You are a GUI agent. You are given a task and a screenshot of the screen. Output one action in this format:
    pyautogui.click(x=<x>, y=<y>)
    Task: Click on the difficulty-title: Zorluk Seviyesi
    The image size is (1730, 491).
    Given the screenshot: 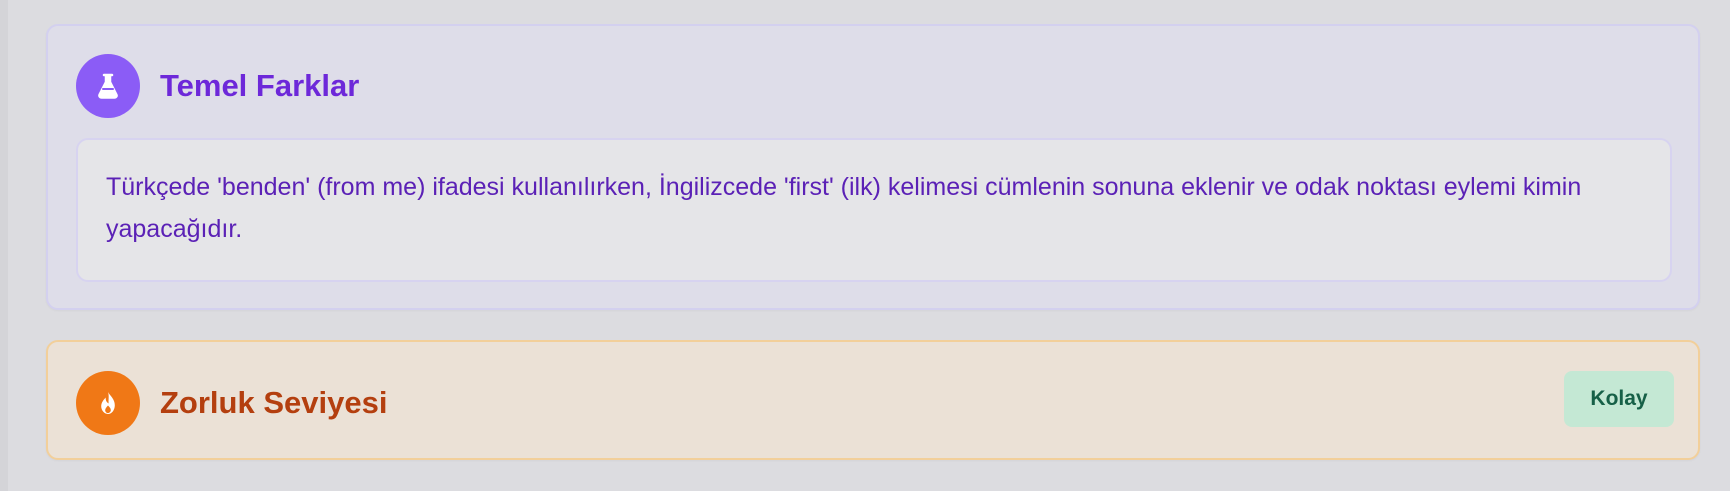 What is the action you would take?
    pyautogui.click(x=274, y=402)
    